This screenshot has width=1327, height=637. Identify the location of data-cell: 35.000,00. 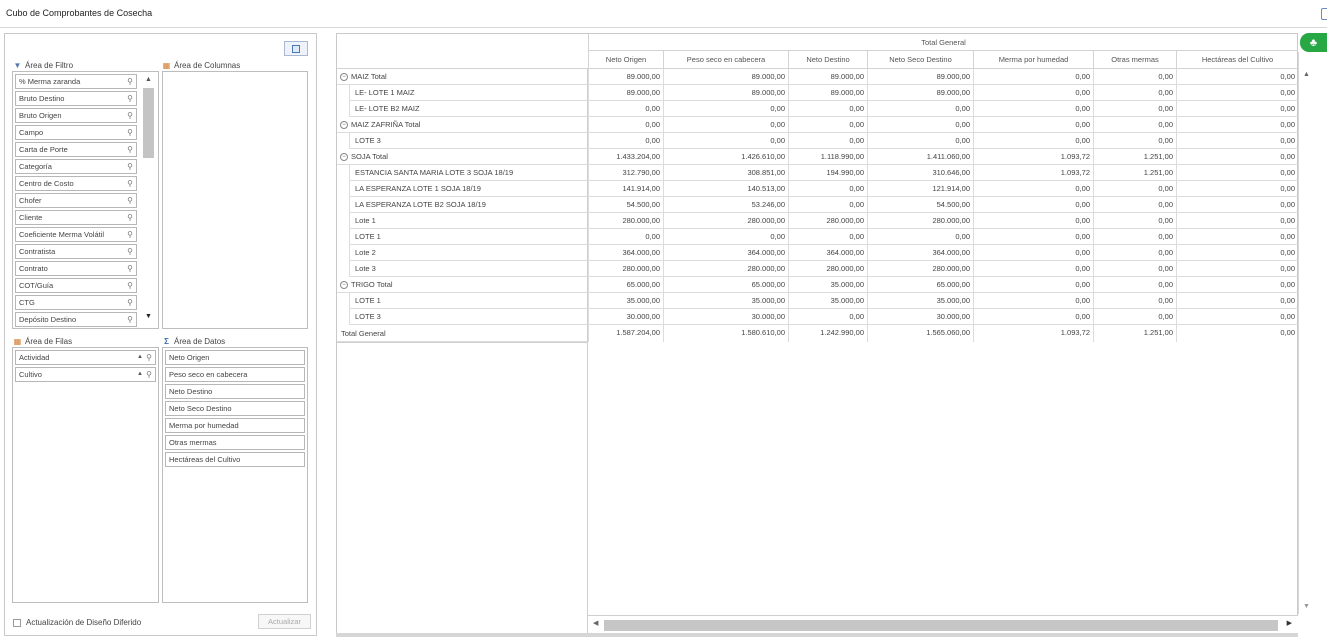
(725, 301).